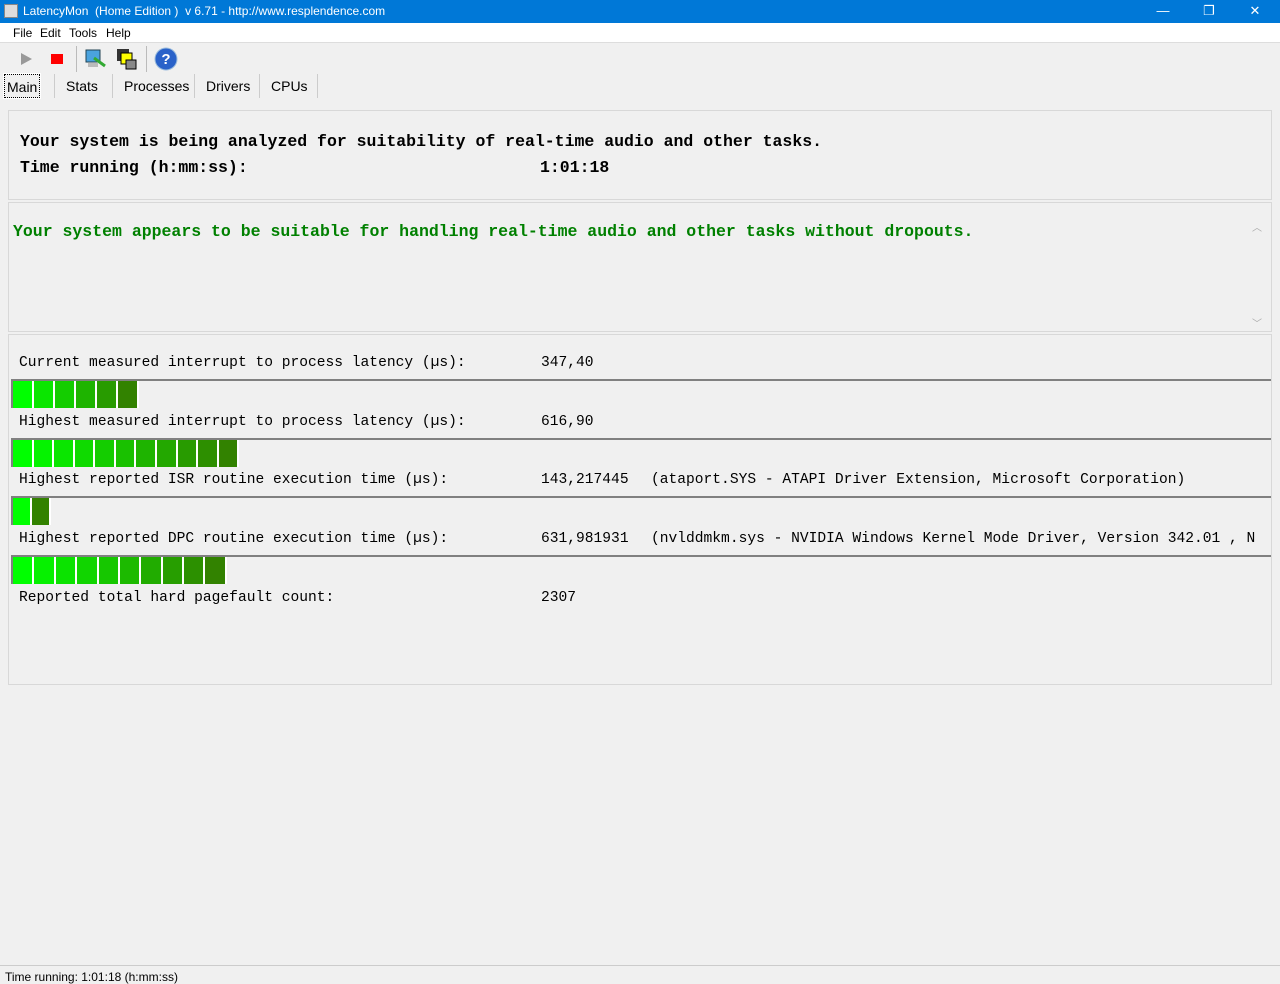 This screenshot has width=1280, height=984. What do you see at coordinates (575, 167) in the screenshot?
I see `time-running-value: 1:01:18` at bounding box center [575, 167].